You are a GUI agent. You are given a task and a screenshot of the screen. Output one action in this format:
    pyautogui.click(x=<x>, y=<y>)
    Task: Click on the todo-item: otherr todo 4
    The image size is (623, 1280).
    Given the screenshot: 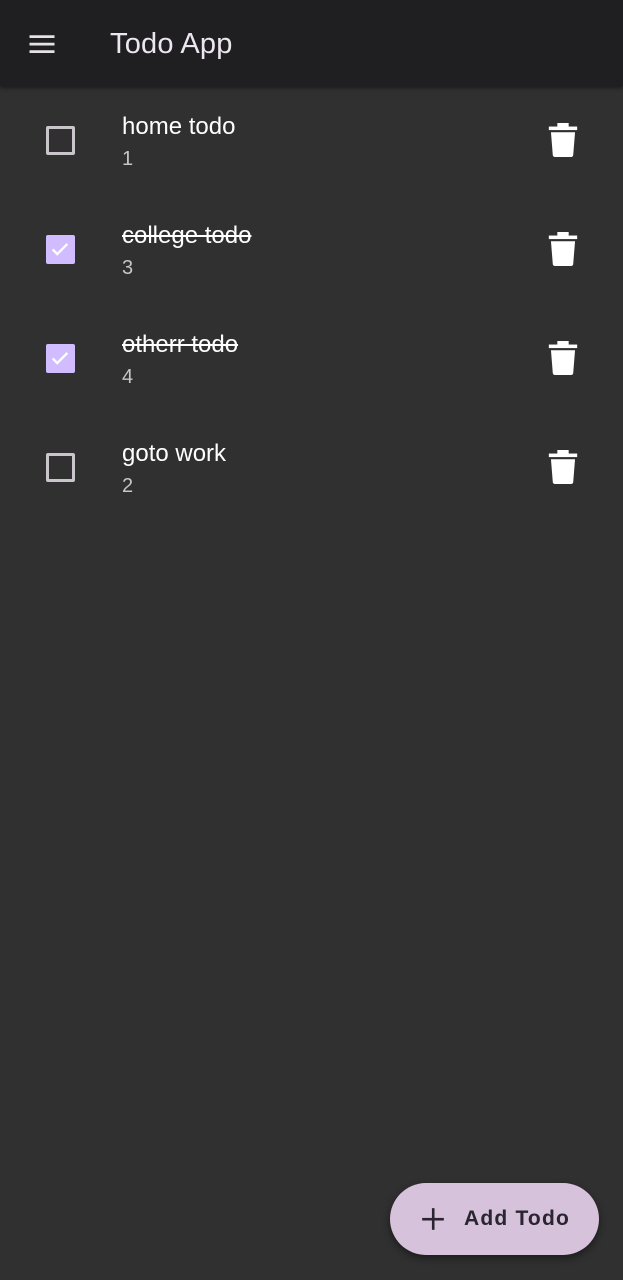 What is the action you would take?
    pyautogui.click(x=311, y=358)
    